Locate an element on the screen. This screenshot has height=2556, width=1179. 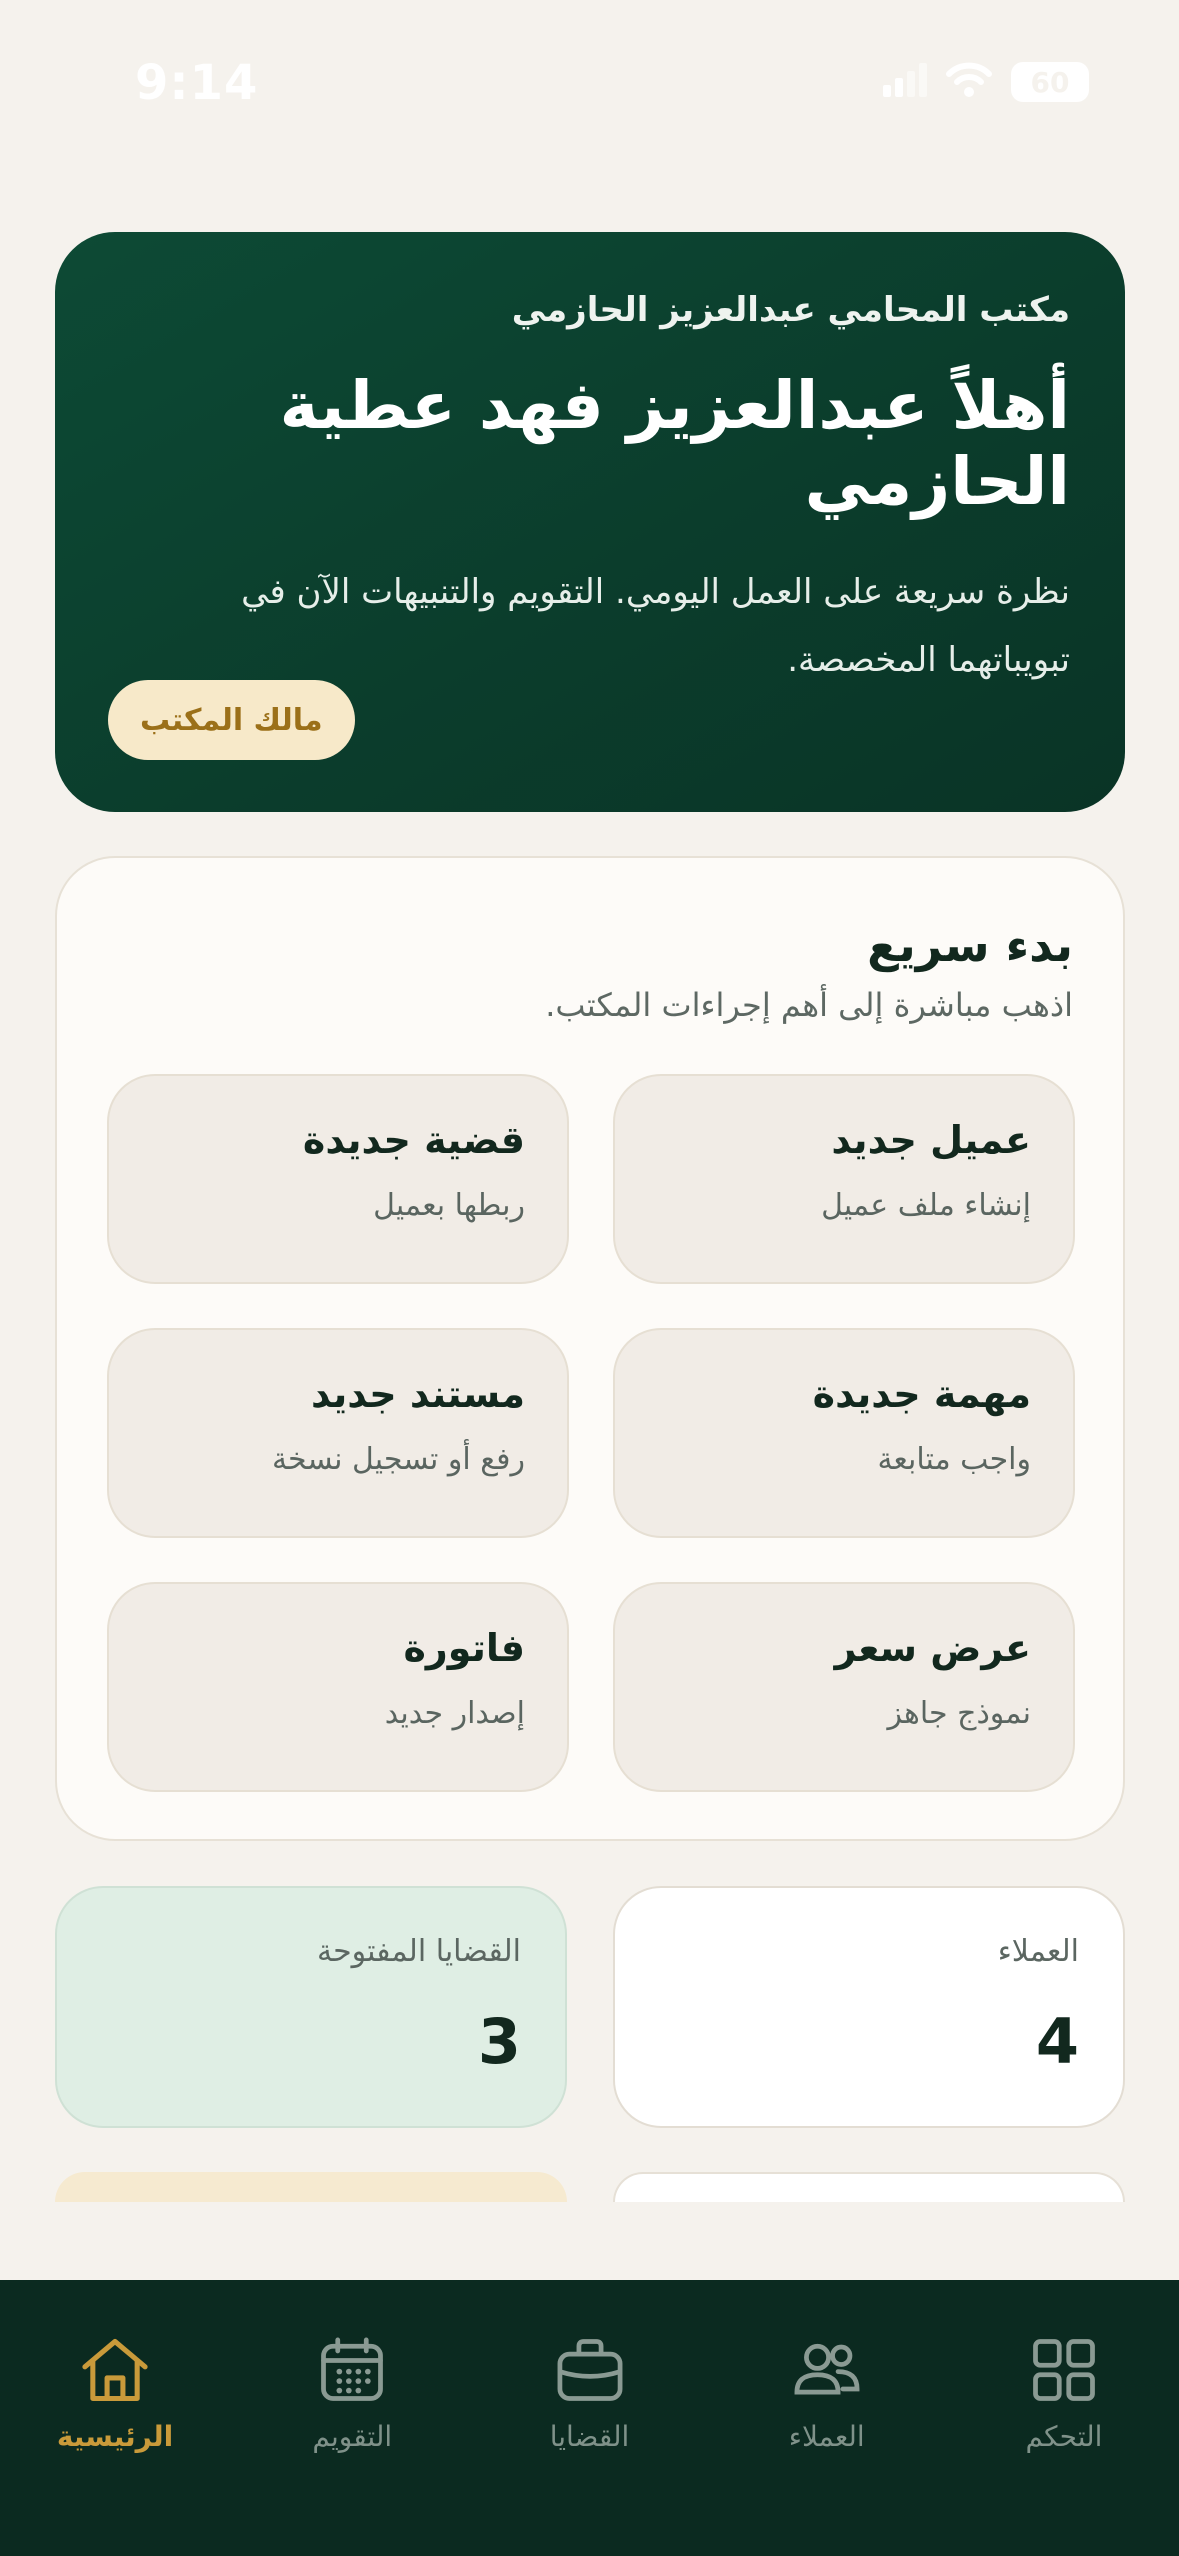
stat-label: العملاء is located at coordinates (1038, 1951).